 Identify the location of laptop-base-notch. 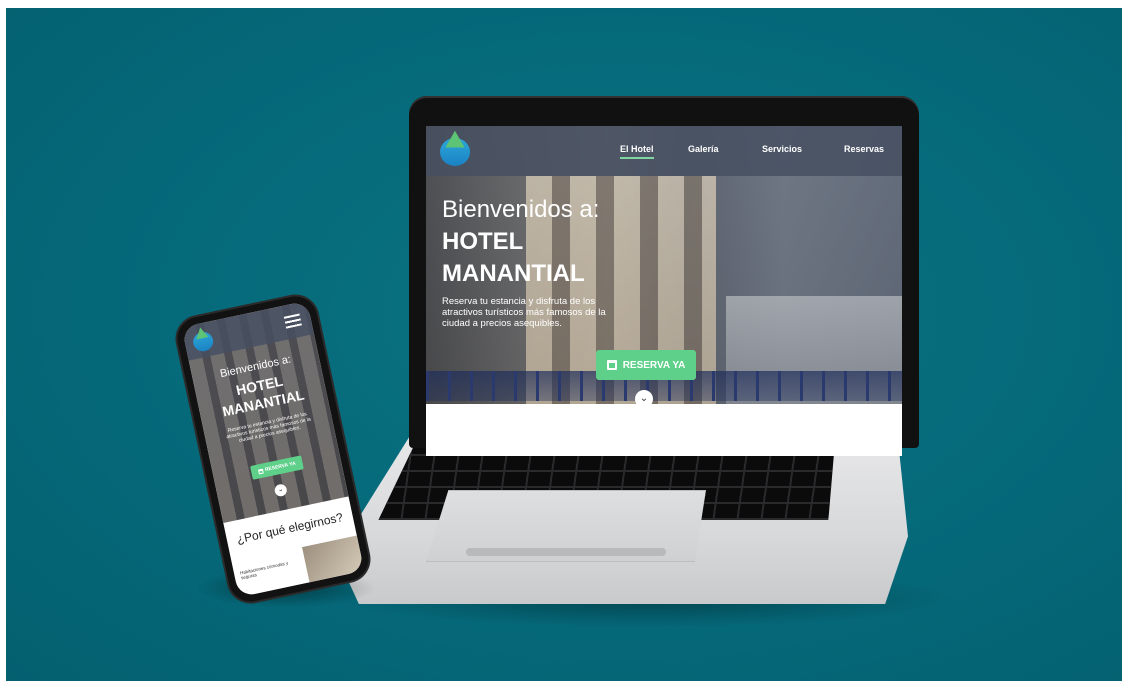
(566, 552).